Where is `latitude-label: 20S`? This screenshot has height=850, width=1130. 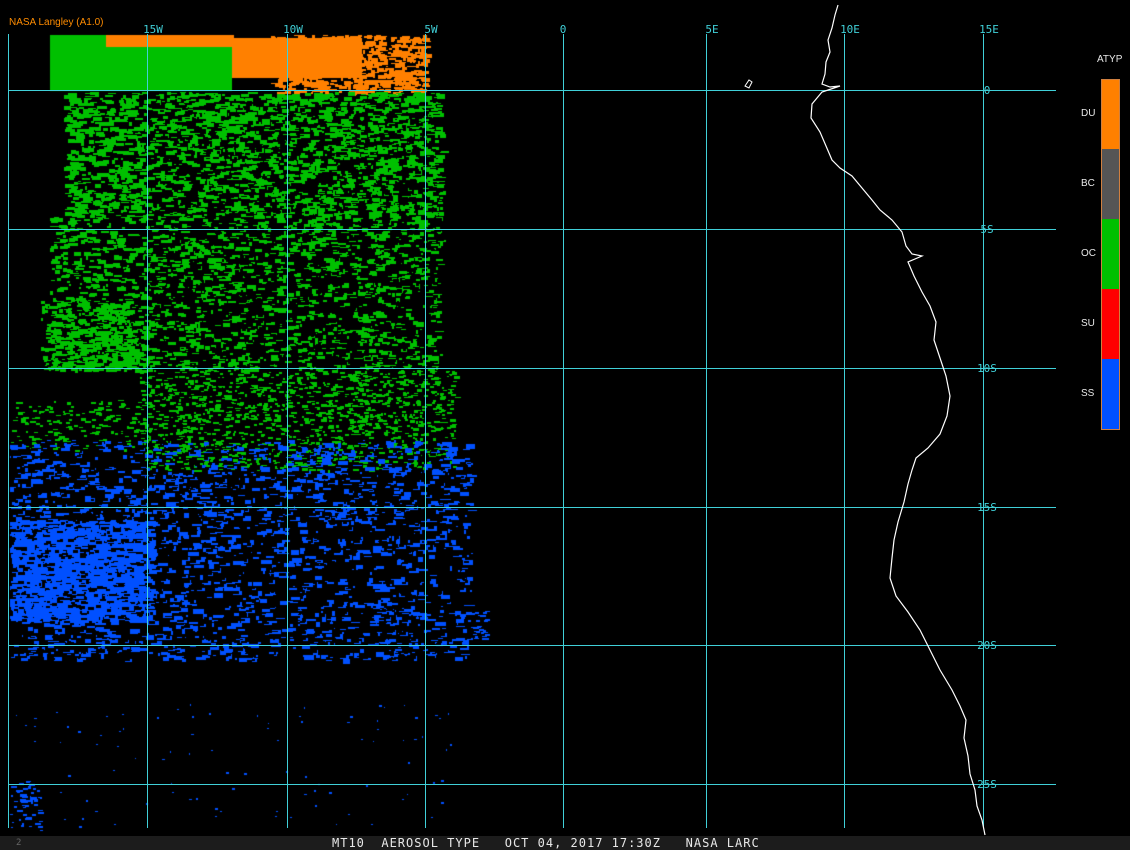 latitude-label: 20S is located at coordinates (987, 645).